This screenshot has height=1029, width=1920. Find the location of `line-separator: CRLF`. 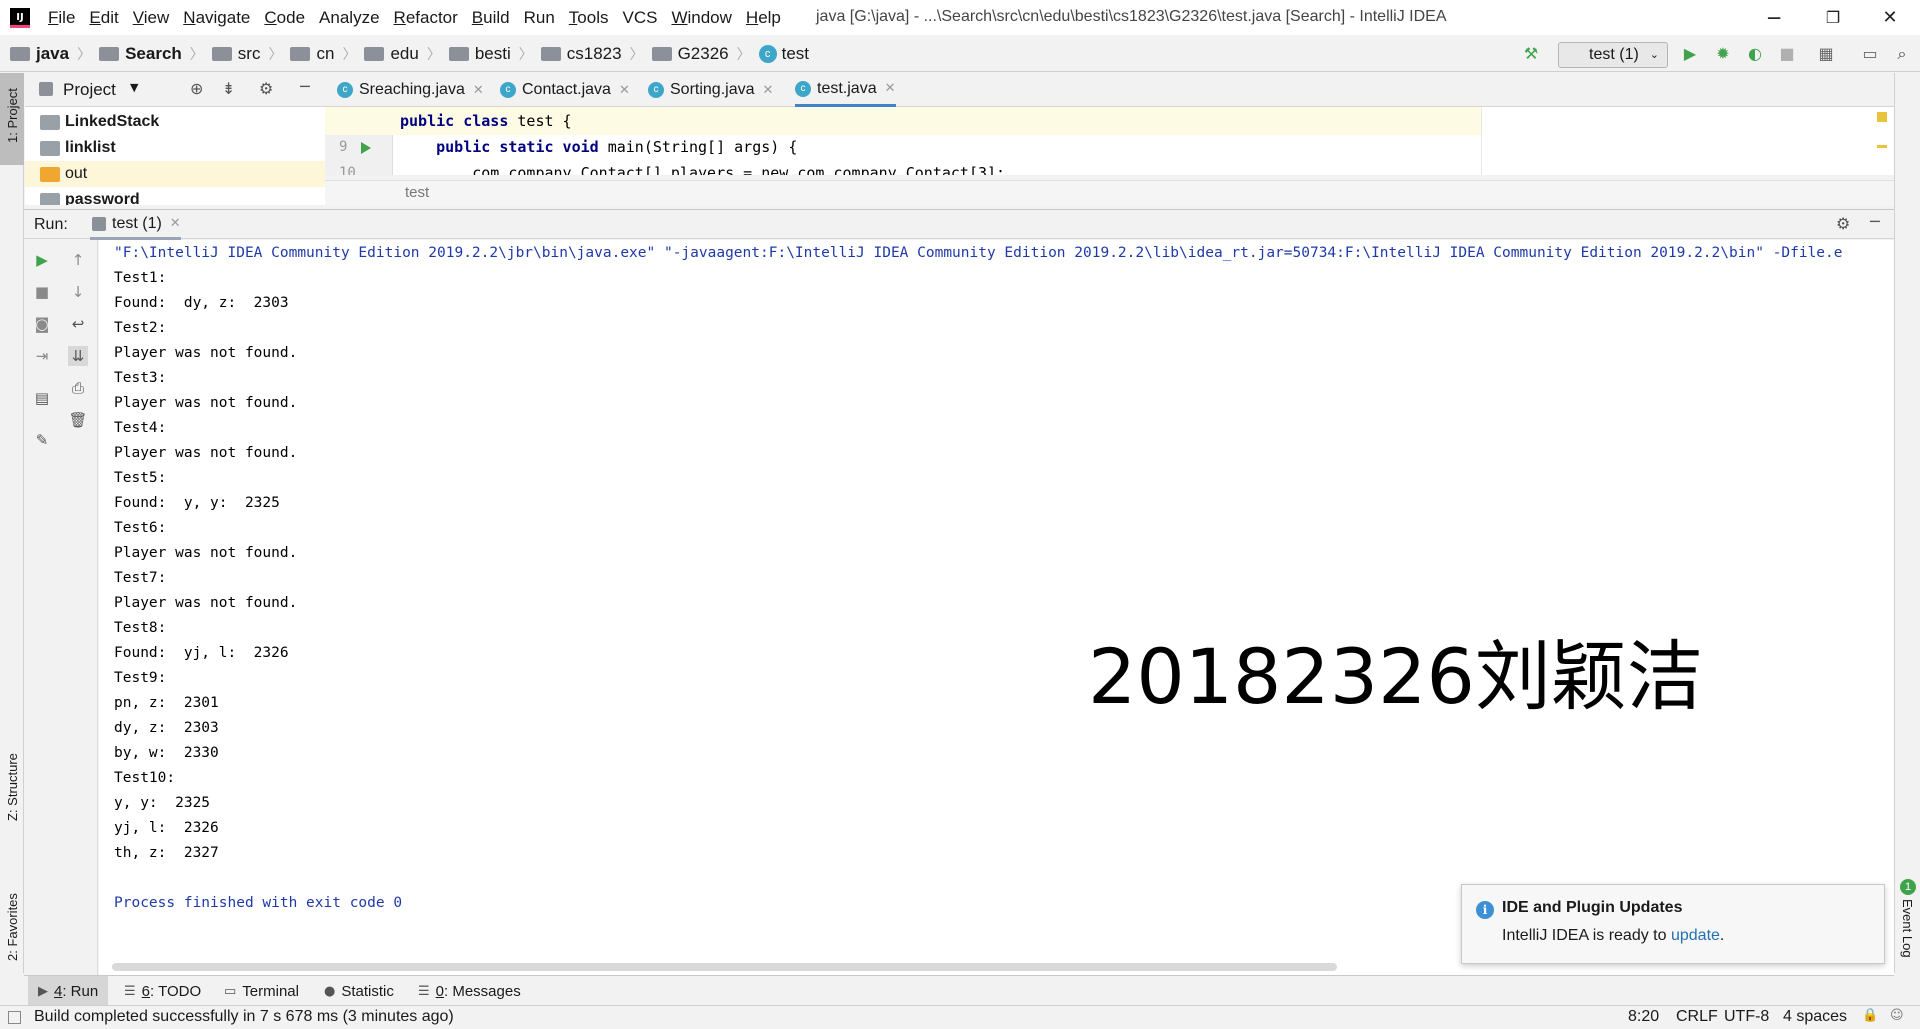

line-separator: CRLF is located at coordinates (1697, 1017).